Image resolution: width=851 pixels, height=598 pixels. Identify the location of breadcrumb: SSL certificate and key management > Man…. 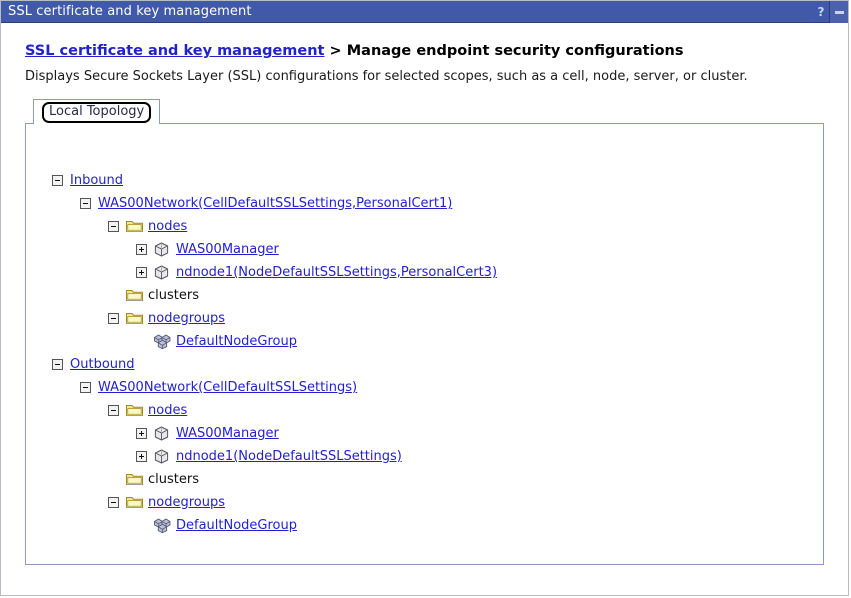
(424, 51).